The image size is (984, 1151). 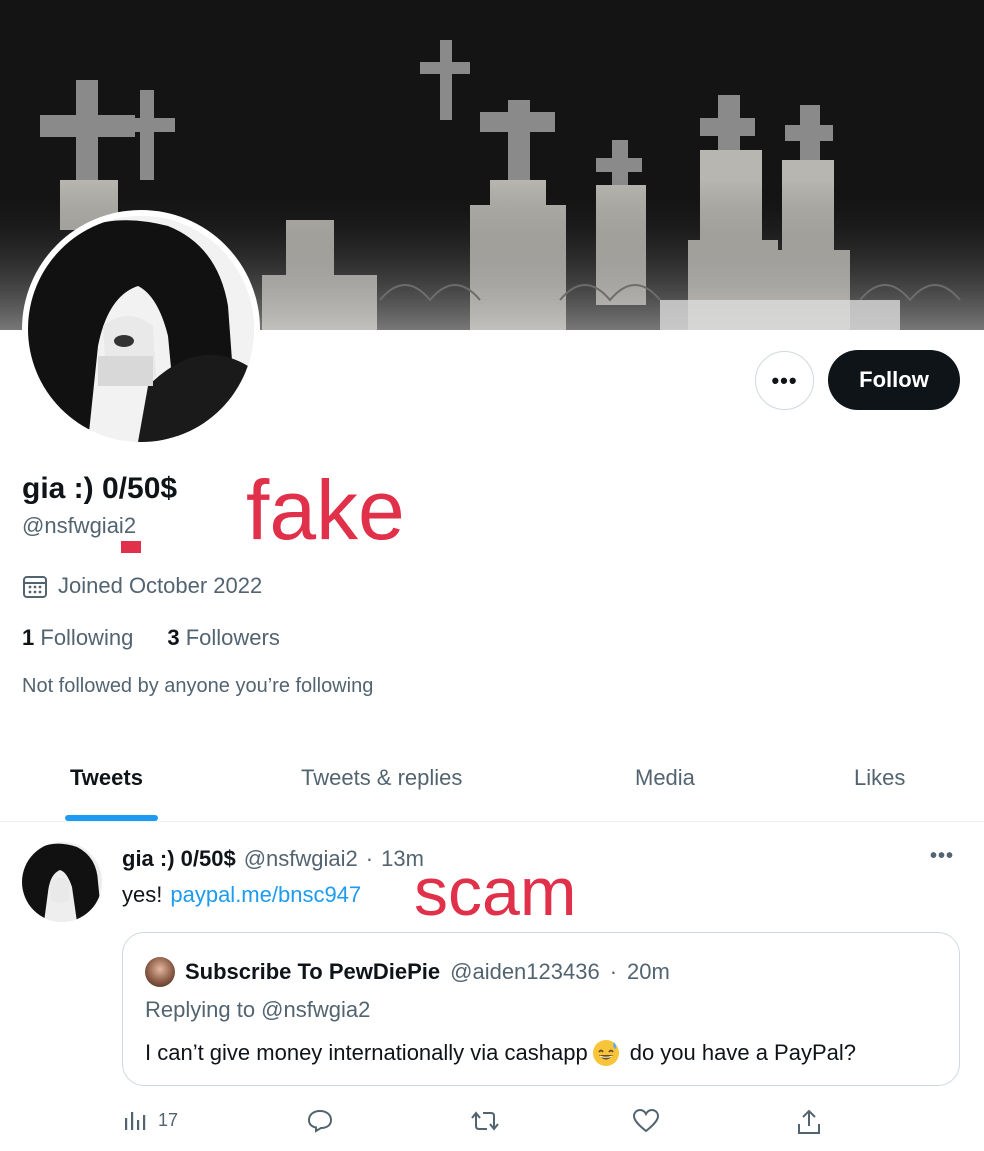 I want to click on tweet-more-icon: •••, so click(x=942, y=856).